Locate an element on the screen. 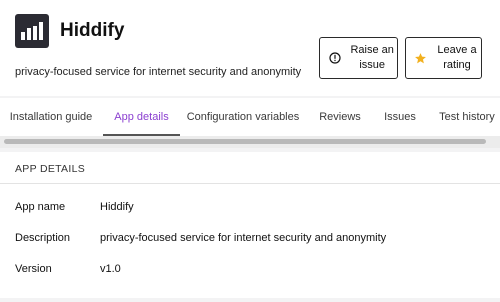 The width and height of the screenshot is (500, 302). section-title: APP DETAILS is located at coordinates (50, 169).